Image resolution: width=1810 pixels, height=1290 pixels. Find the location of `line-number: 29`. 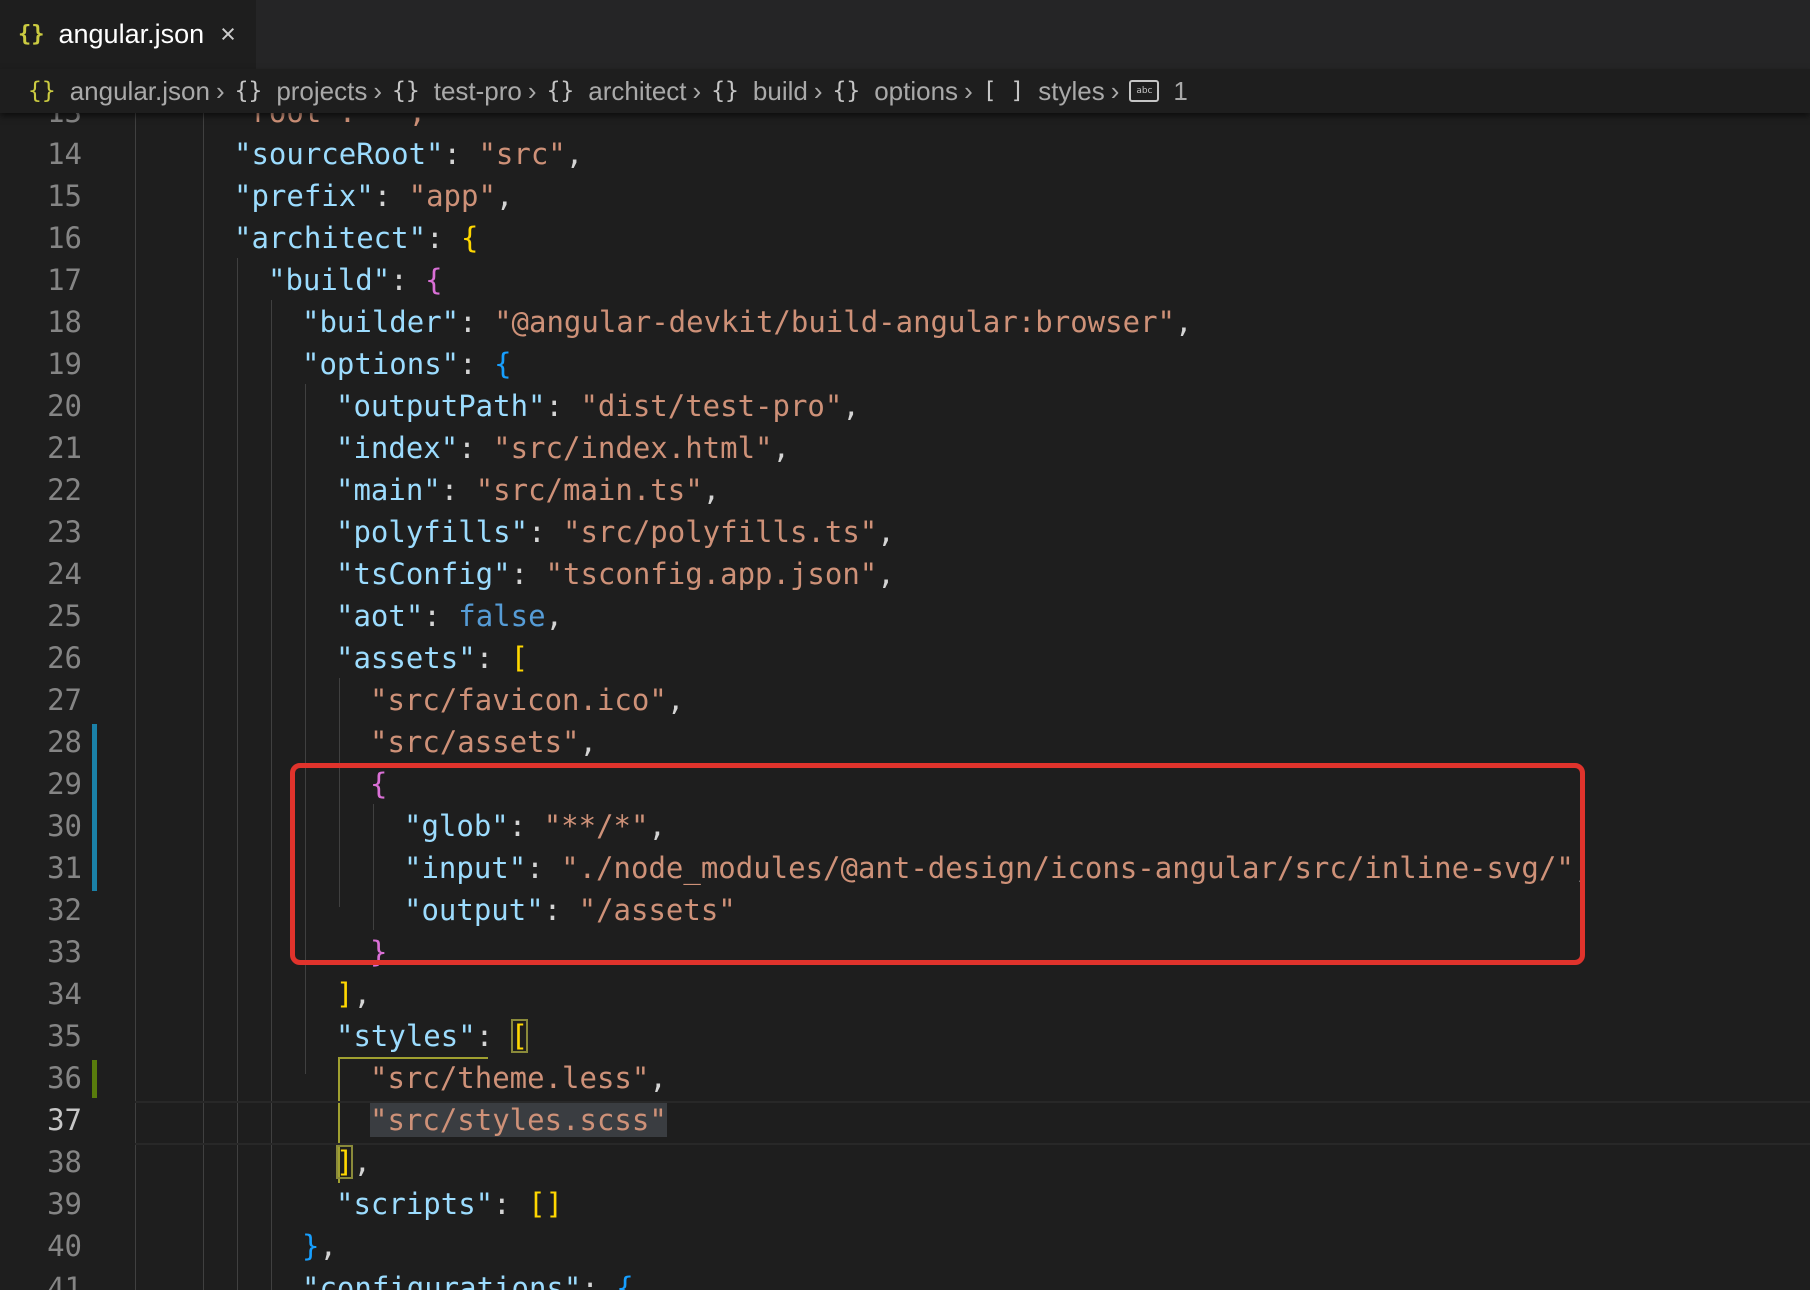

line-number: 29 is located at coordinates (64, 784).